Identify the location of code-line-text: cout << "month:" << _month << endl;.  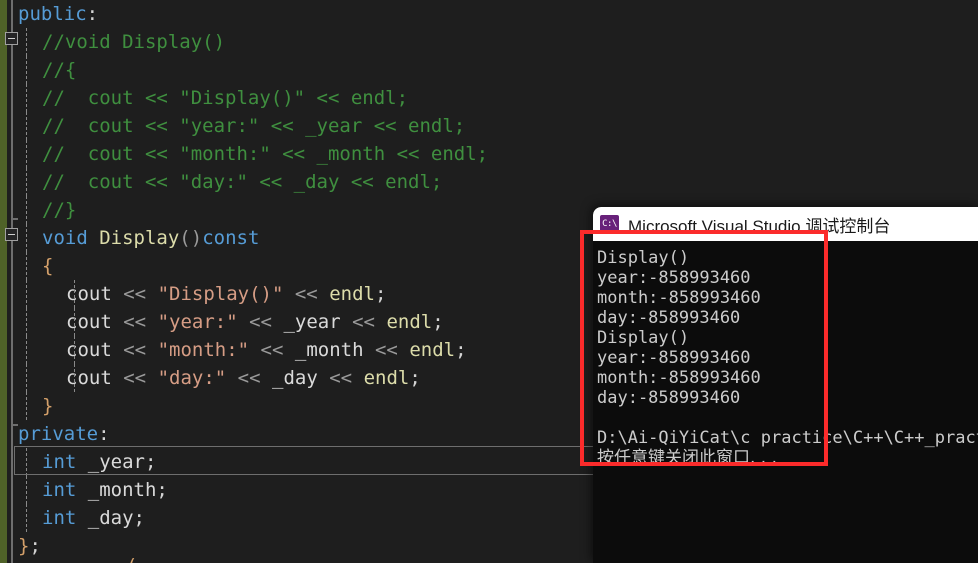
(266, 350).